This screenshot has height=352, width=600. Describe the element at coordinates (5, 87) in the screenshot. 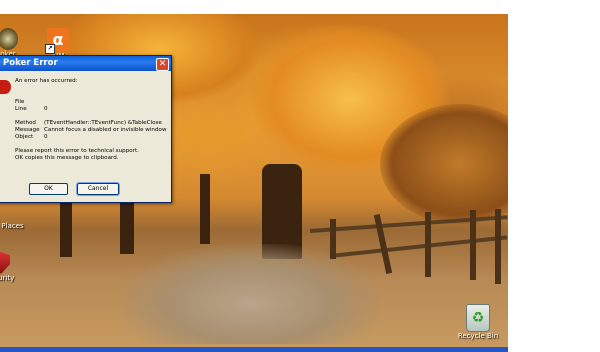

I see `error-icon` at that location.